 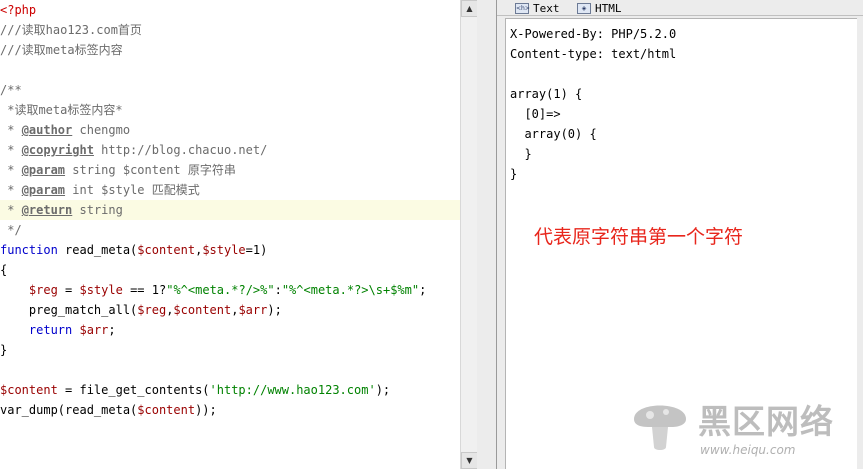 What do you see at coordinates (608, 8) in the screenshot?
I see `tab-html-label: HTML` at bounding box center [608, 8].